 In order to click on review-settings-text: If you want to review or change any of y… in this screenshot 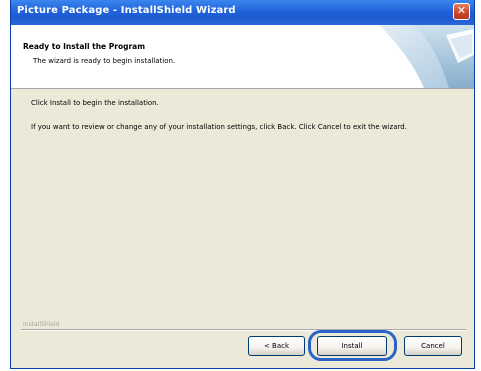, I will do `click(219, 127)`.